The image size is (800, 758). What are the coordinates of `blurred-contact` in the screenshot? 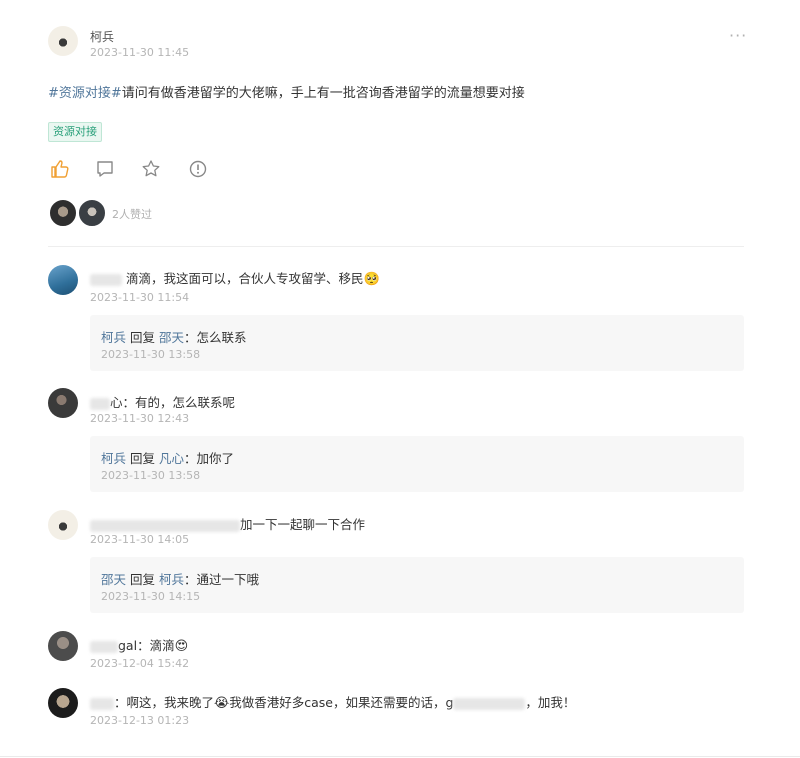 It's located at (489, 703).